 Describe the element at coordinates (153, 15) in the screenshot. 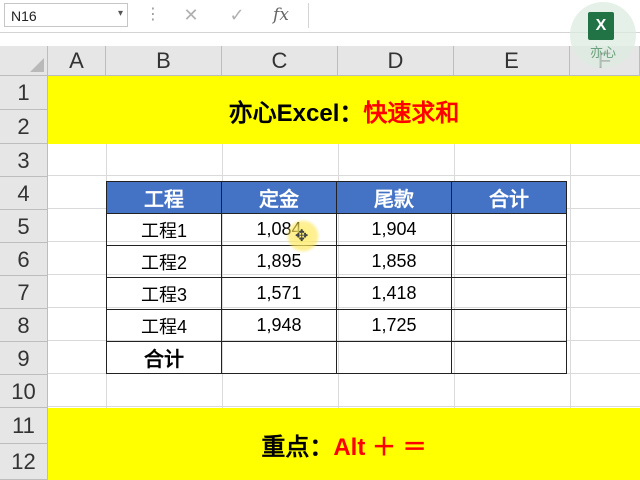

I see `drag-handle-icon: ⋮` at that location.